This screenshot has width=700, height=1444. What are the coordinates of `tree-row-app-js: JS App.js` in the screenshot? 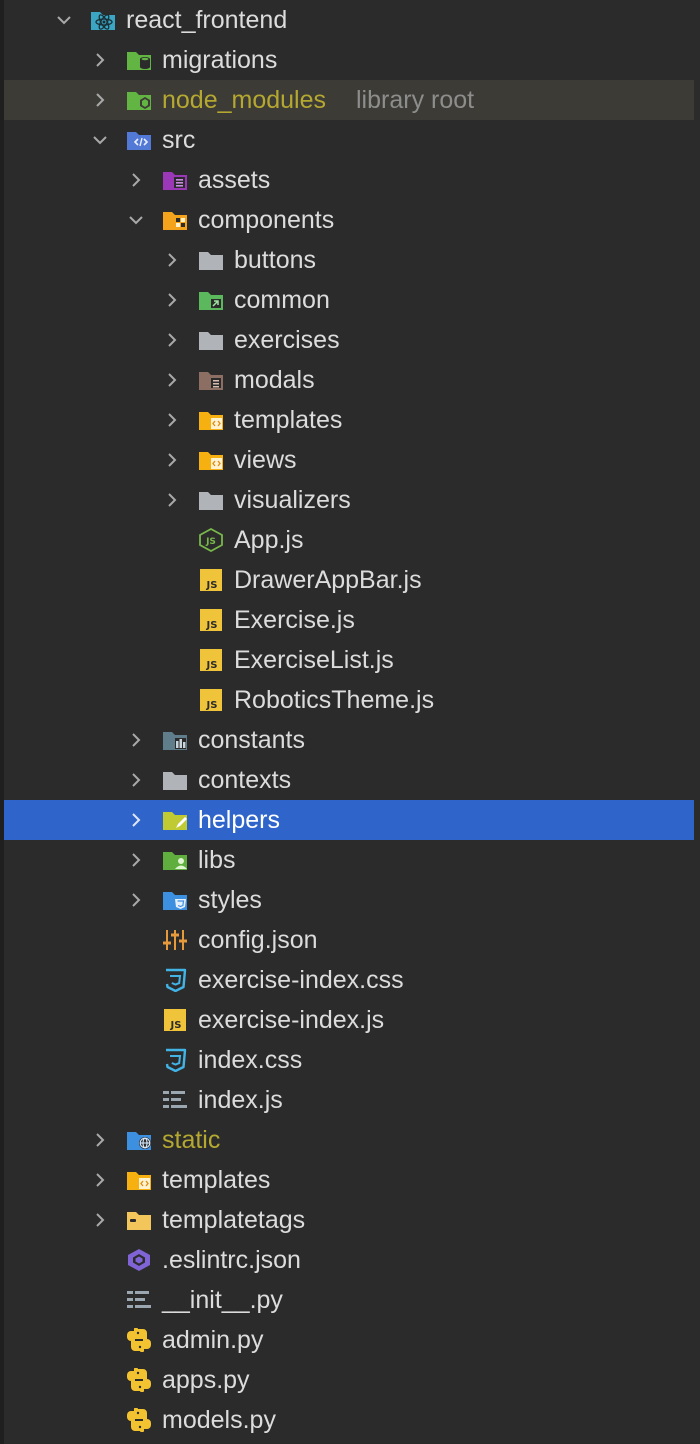 It's located at (350, 540).